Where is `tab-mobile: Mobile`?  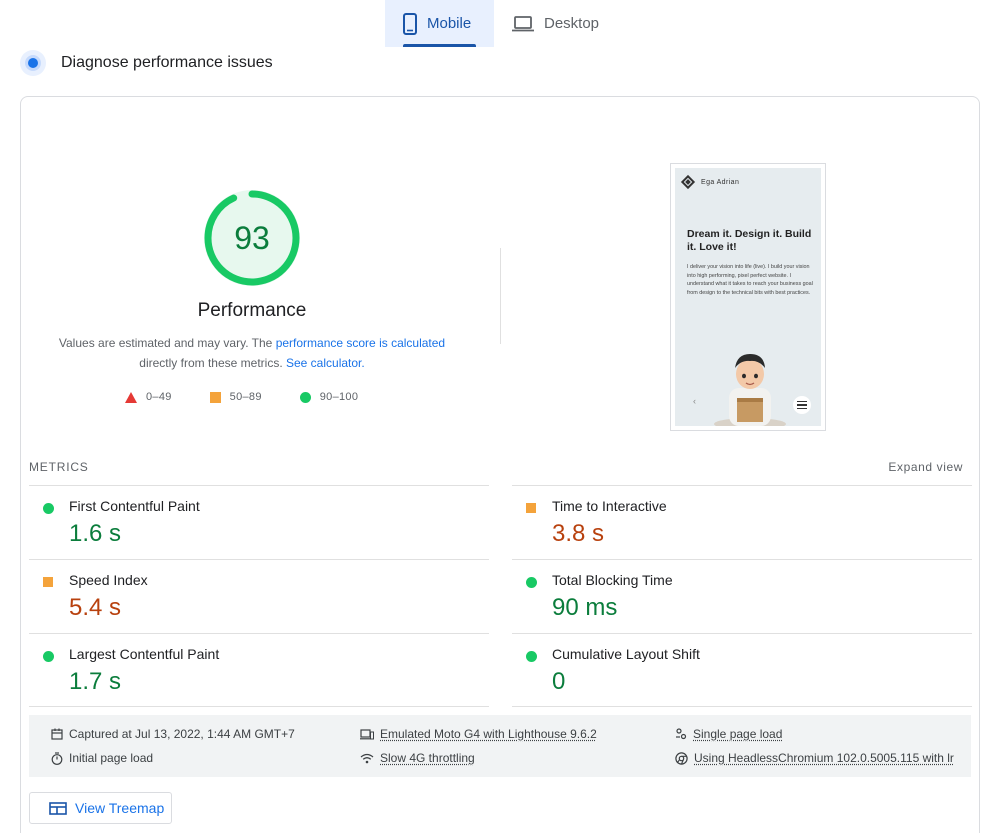 tab-mobile: Mobile is located at coordinates (439, 23).